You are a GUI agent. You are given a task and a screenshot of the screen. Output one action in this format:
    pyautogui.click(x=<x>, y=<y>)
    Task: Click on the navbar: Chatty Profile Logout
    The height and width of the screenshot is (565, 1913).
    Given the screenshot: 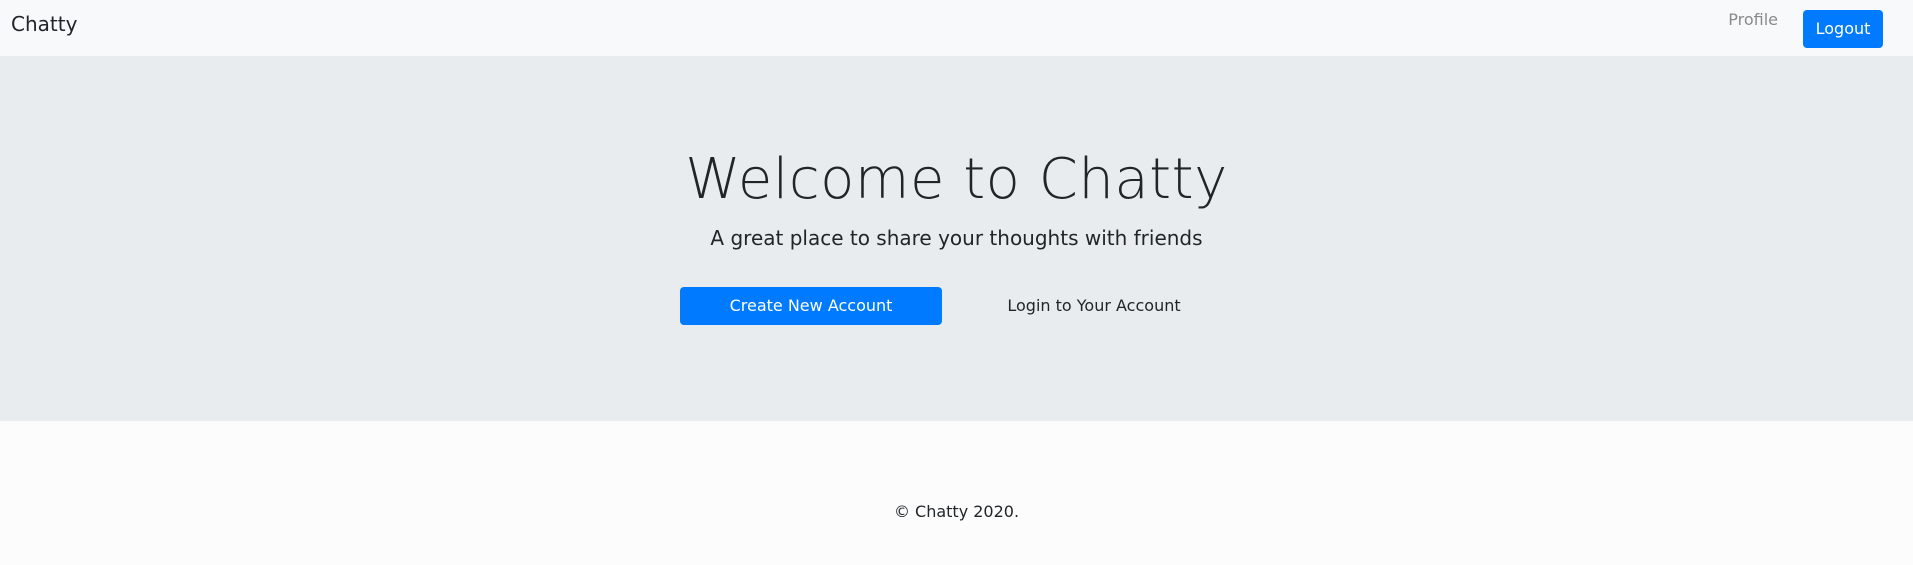 What is the action you would take?
    pyautogui.click(x=956, y=28)
    